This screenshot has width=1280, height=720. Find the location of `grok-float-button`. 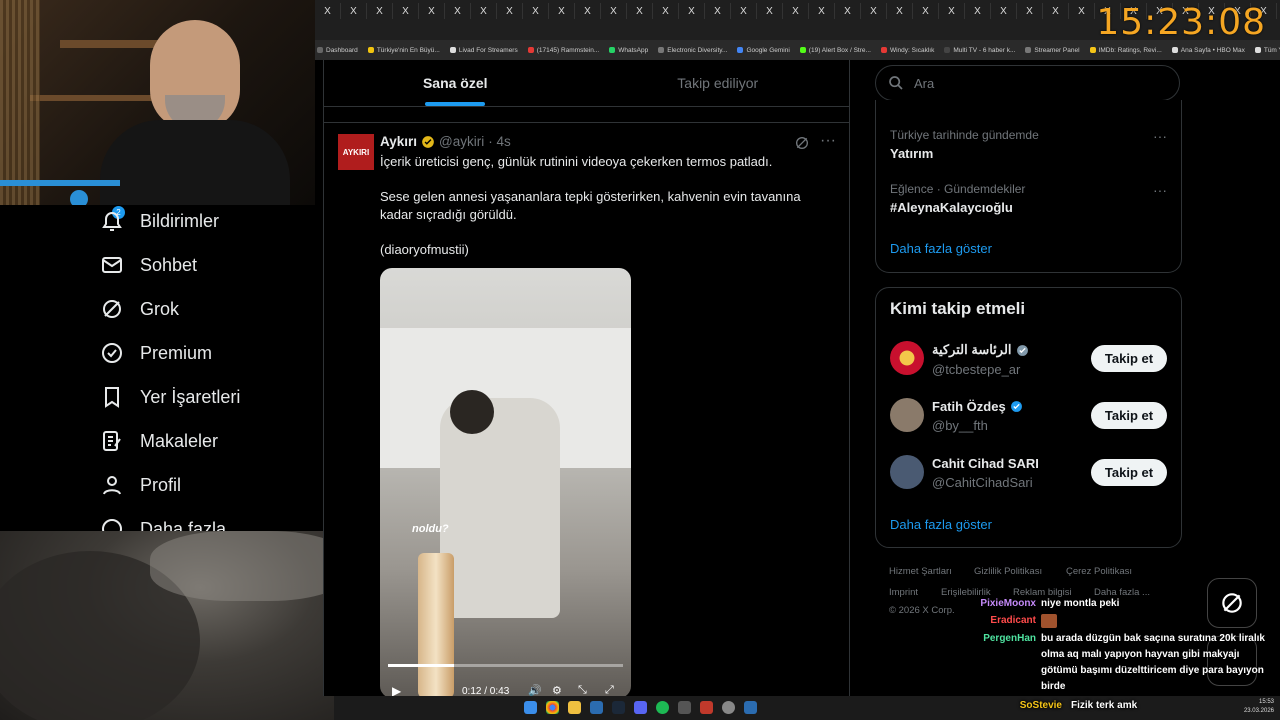

grok-float-button is located at coordinates (1232, 603).